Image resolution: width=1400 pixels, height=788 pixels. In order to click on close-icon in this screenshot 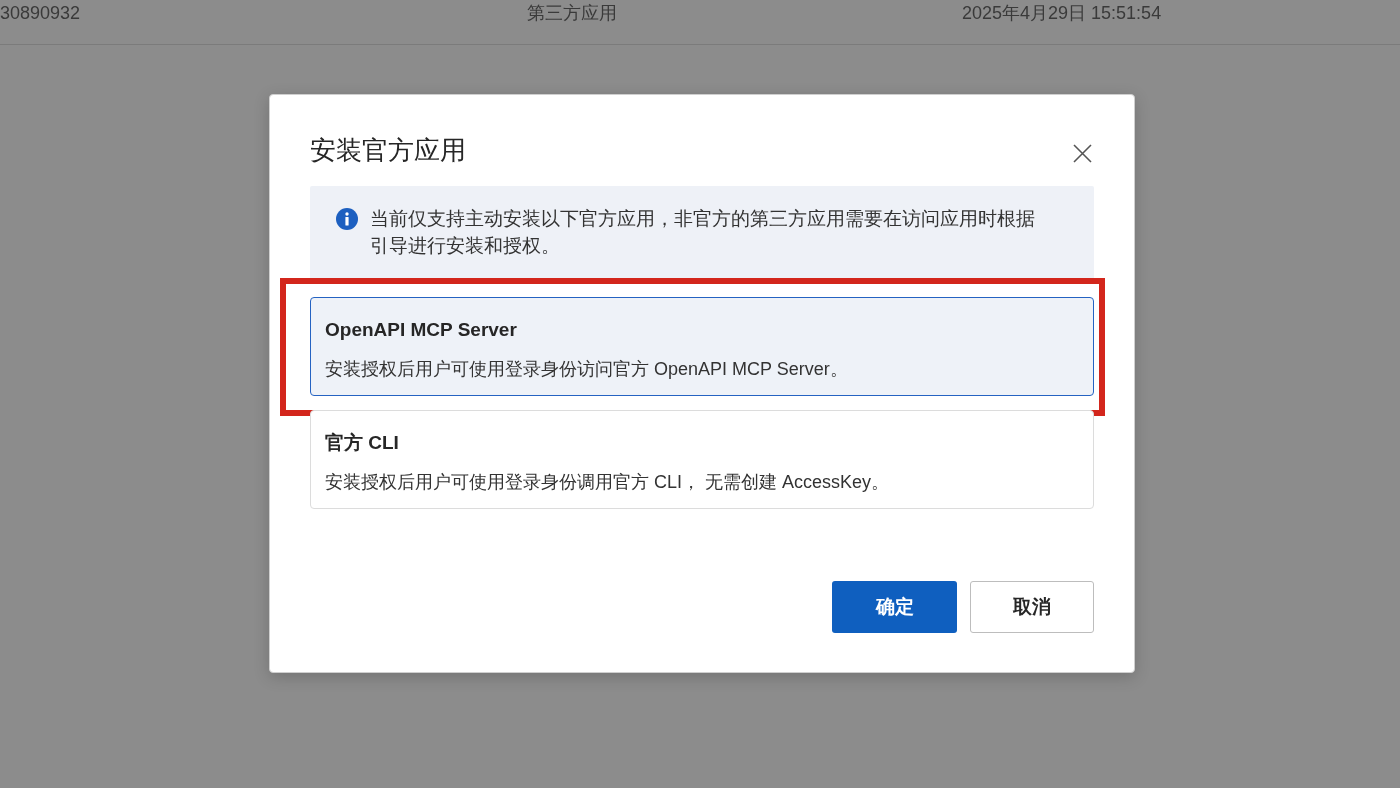, I will do `click(1082, 153)`.